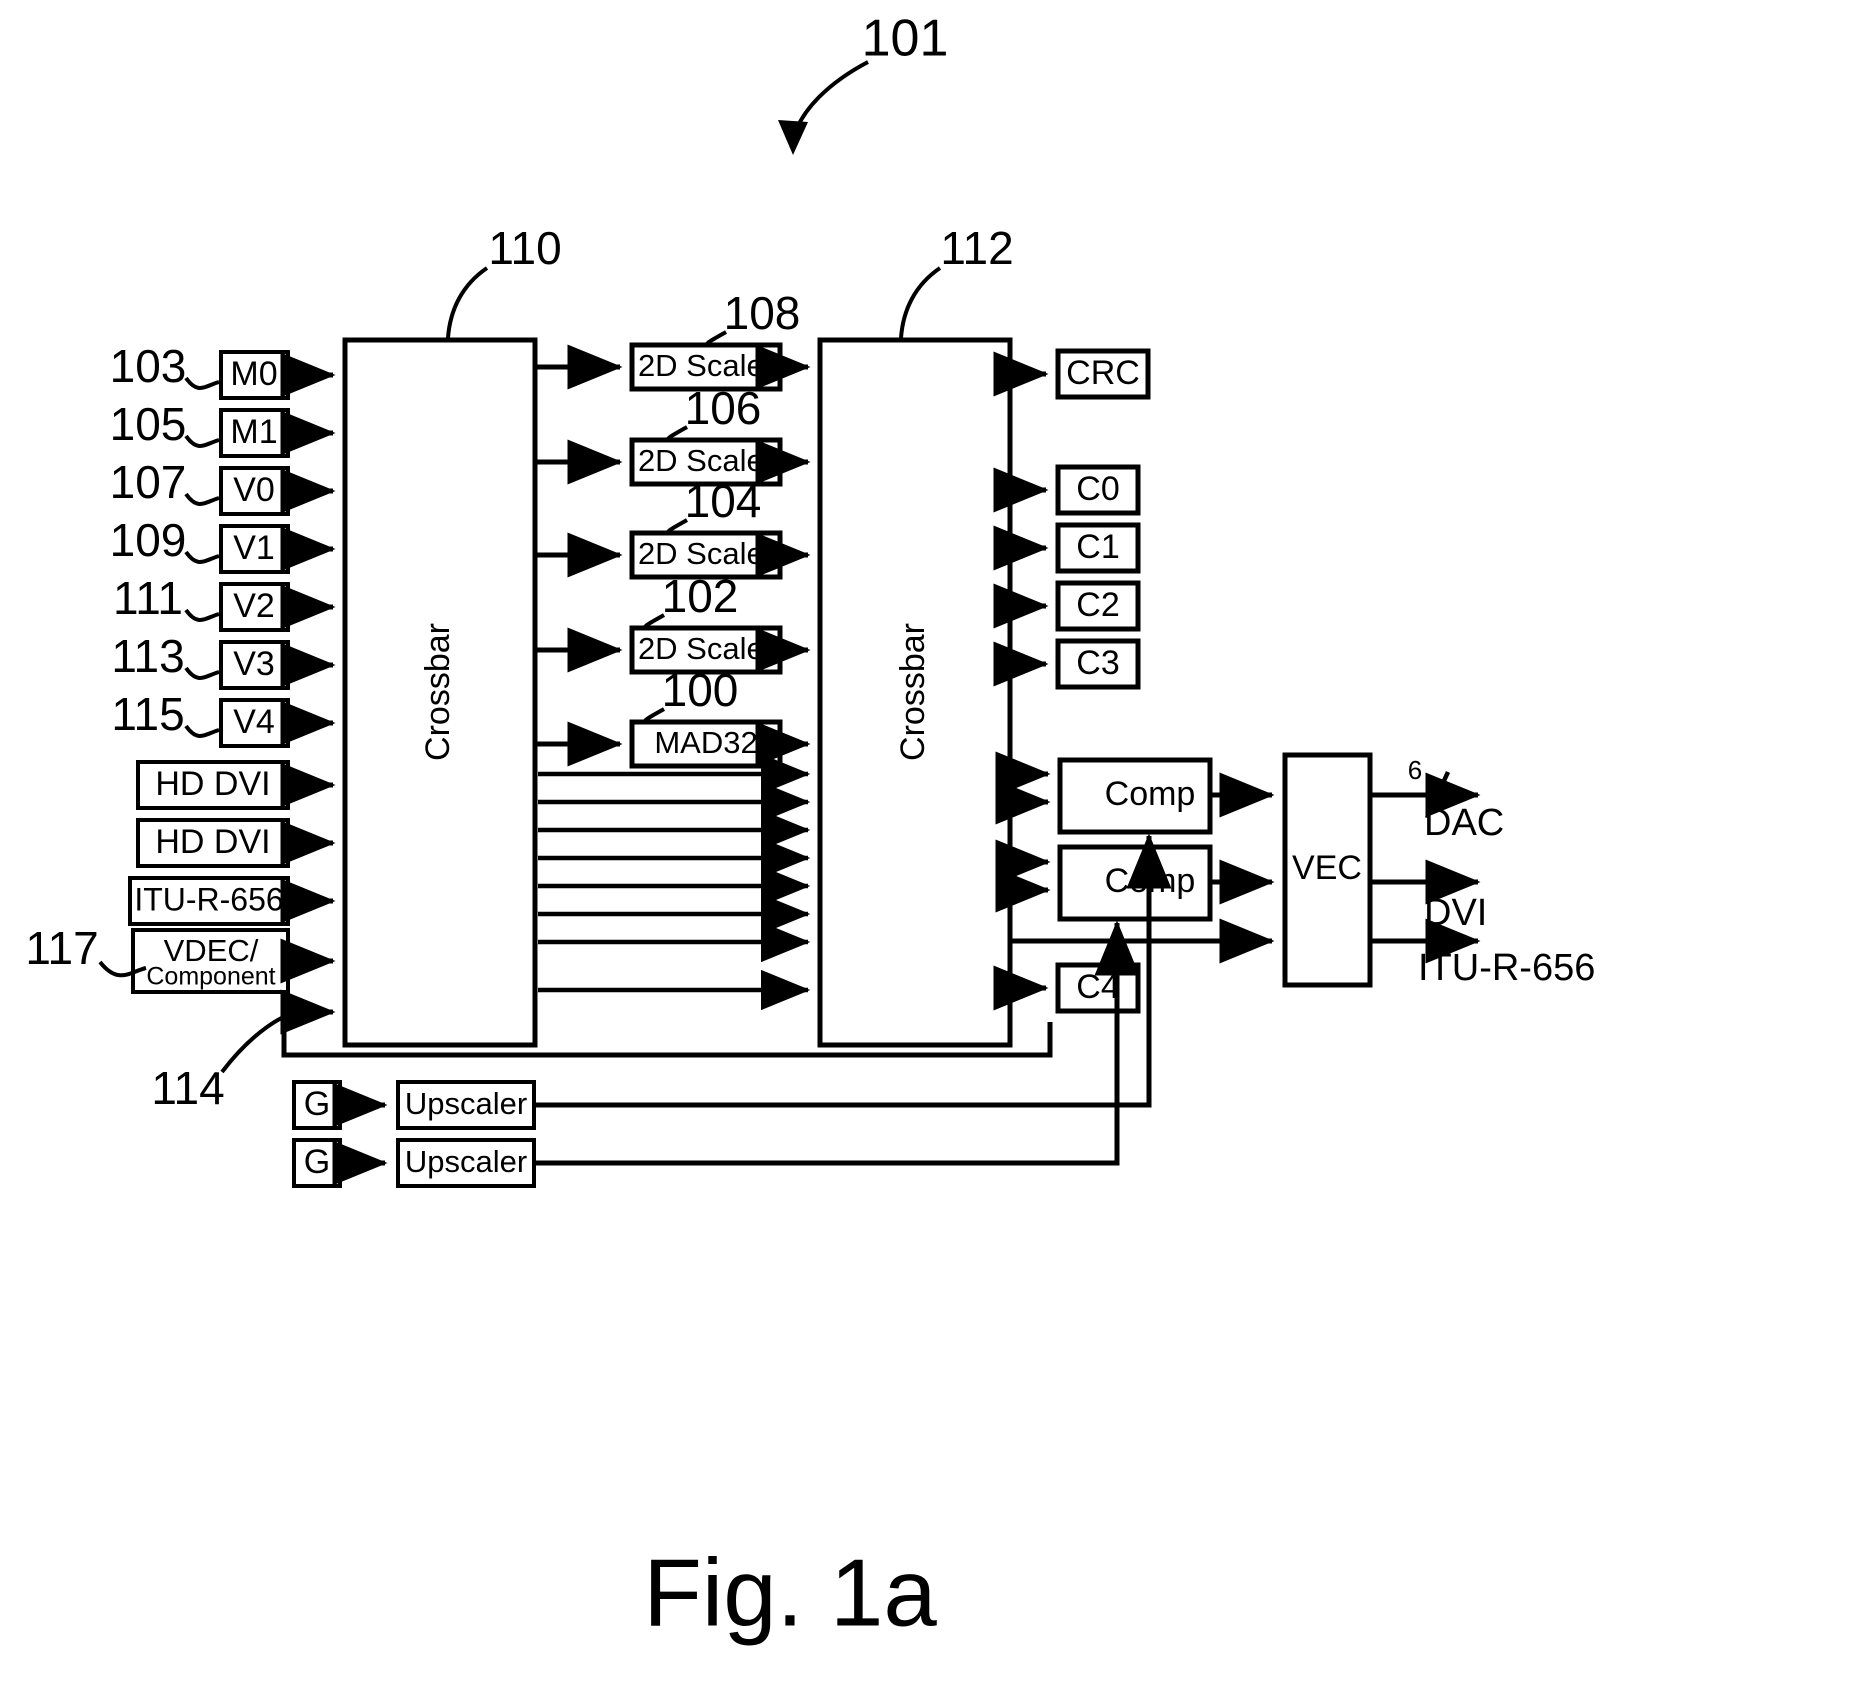  What do you see at coordinates (148, 540) in the screenshot?
I see `input-ref-109-label: 109` at bounding box center [148, 540].